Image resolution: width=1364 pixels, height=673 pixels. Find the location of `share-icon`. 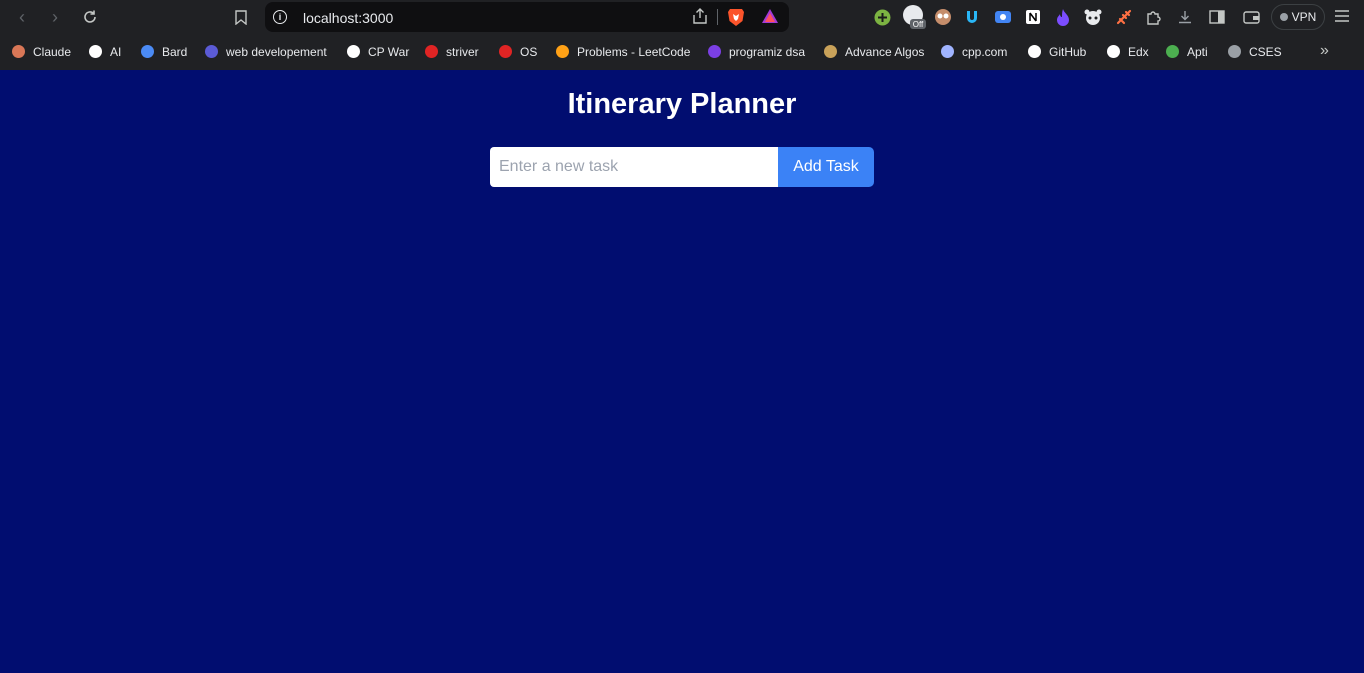

share-icon is located at coordinates (700, 18).